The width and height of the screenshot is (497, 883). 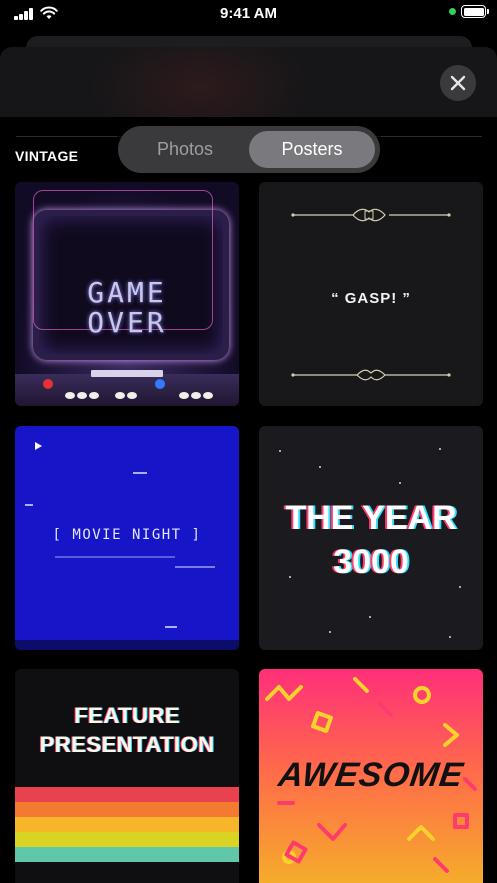 What do you see at coordinates (127, 744) in the screenshot?
I see `poster-title-line: PRESENTATION` at bounding box center [127, 744].